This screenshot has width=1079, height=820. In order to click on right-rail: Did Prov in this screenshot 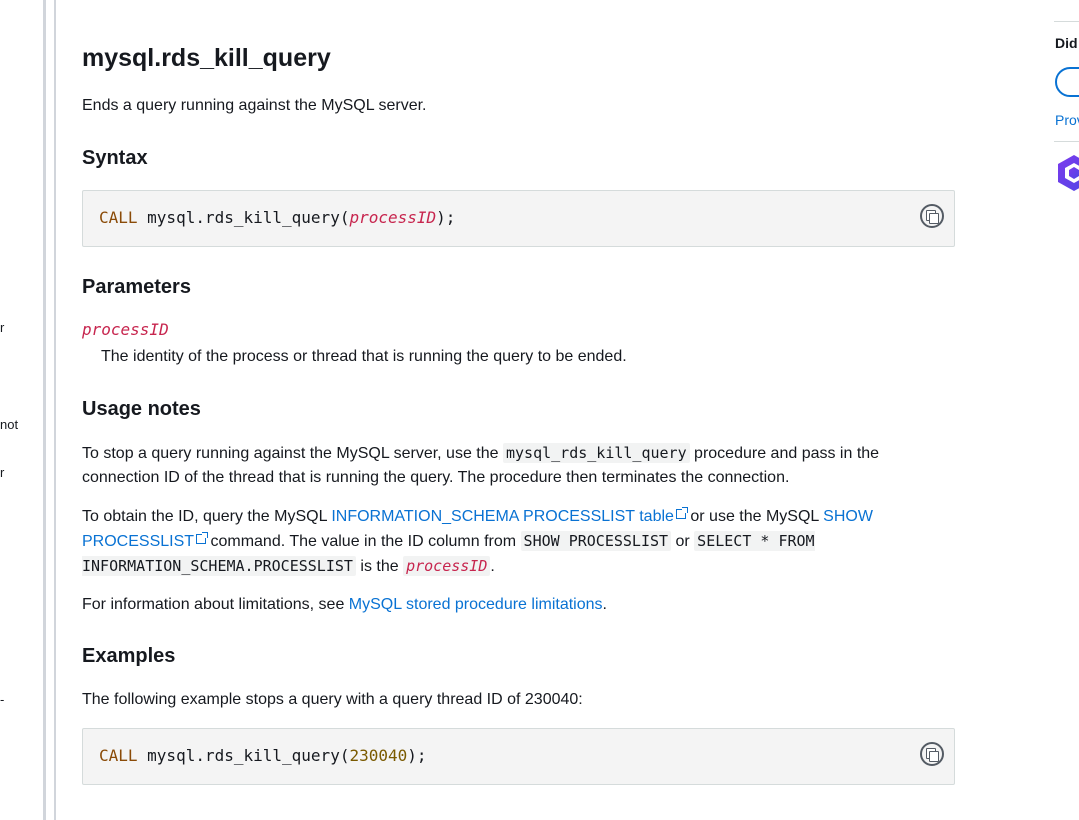, I will do `click(1066, 410)`.